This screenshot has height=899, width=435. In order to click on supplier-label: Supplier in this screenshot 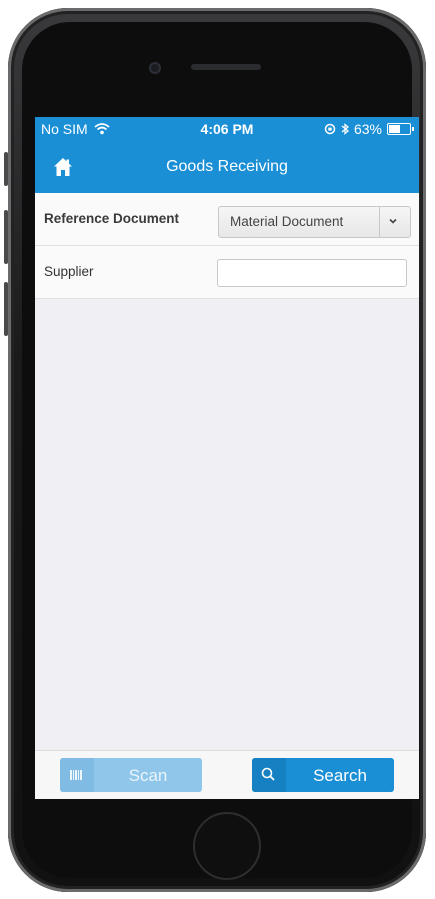, I will do `click(69, 271)`.